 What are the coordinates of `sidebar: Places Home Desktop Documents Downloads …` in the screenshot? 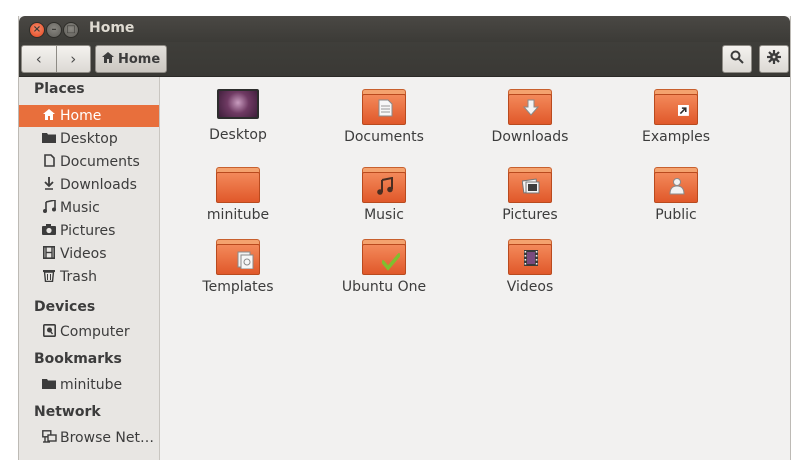 It's located at (89, 268).